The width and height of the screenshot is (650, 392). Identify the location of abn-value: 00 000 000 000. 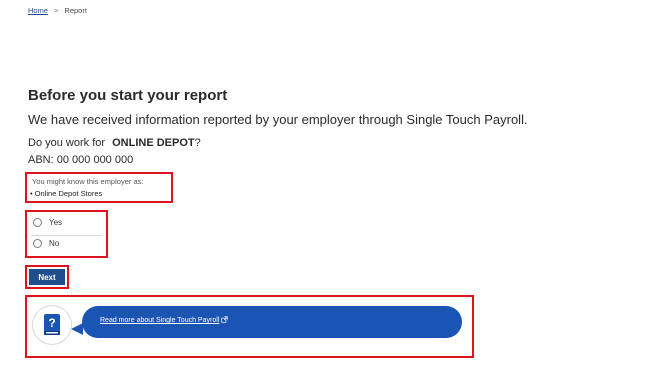
(95, 160).